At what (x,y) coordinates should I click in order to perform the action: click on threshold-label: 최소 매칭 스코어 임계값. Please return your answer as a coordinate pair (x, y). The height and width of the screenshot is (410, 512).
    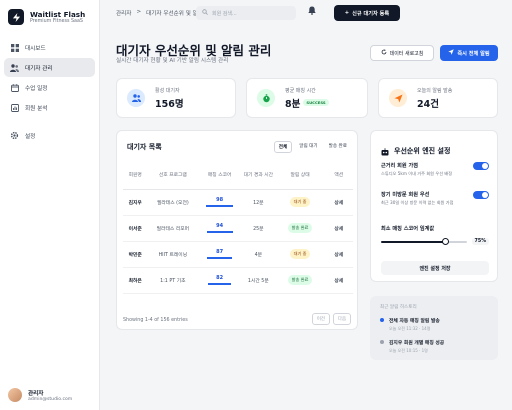
    Looking at the image, I should click on (408, 229).